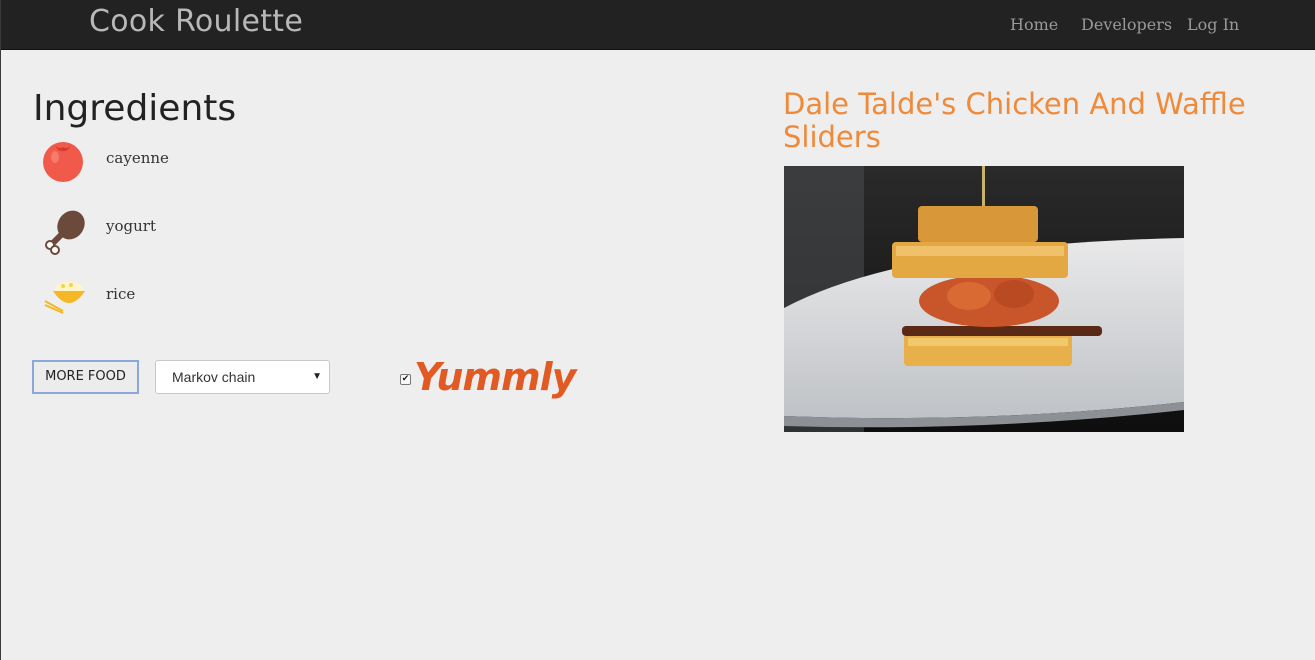 The image size is (1315, 660). I want to click on brand-logo: Cook Roulette, so click(196, 21).